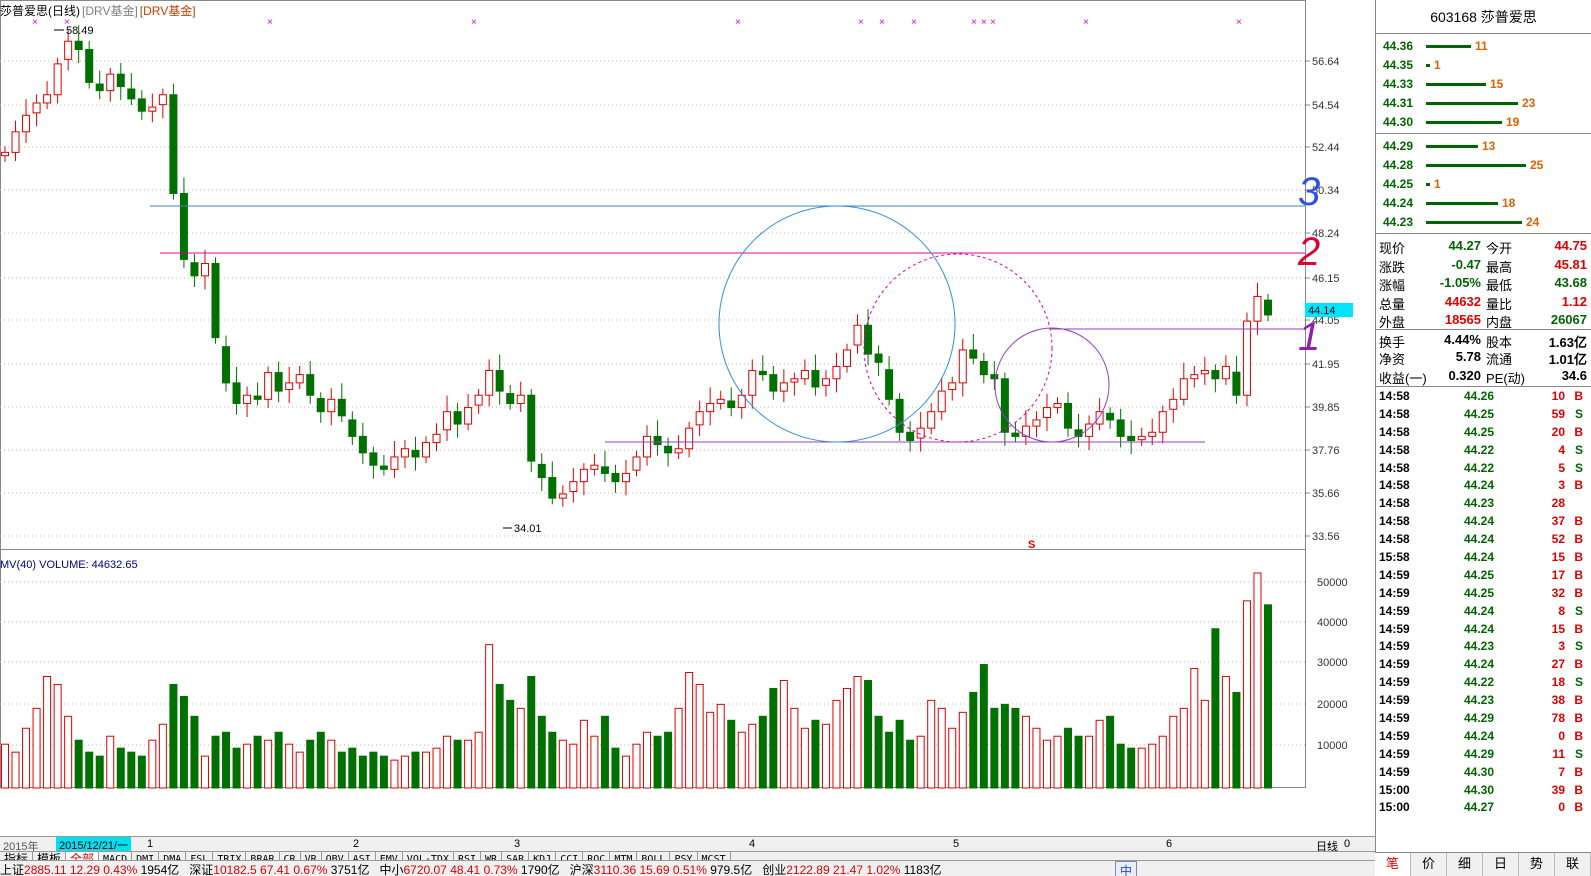 The image size is (1591, 876). I want to click on header-tag-1: [DRV基金], so click(110, 11).